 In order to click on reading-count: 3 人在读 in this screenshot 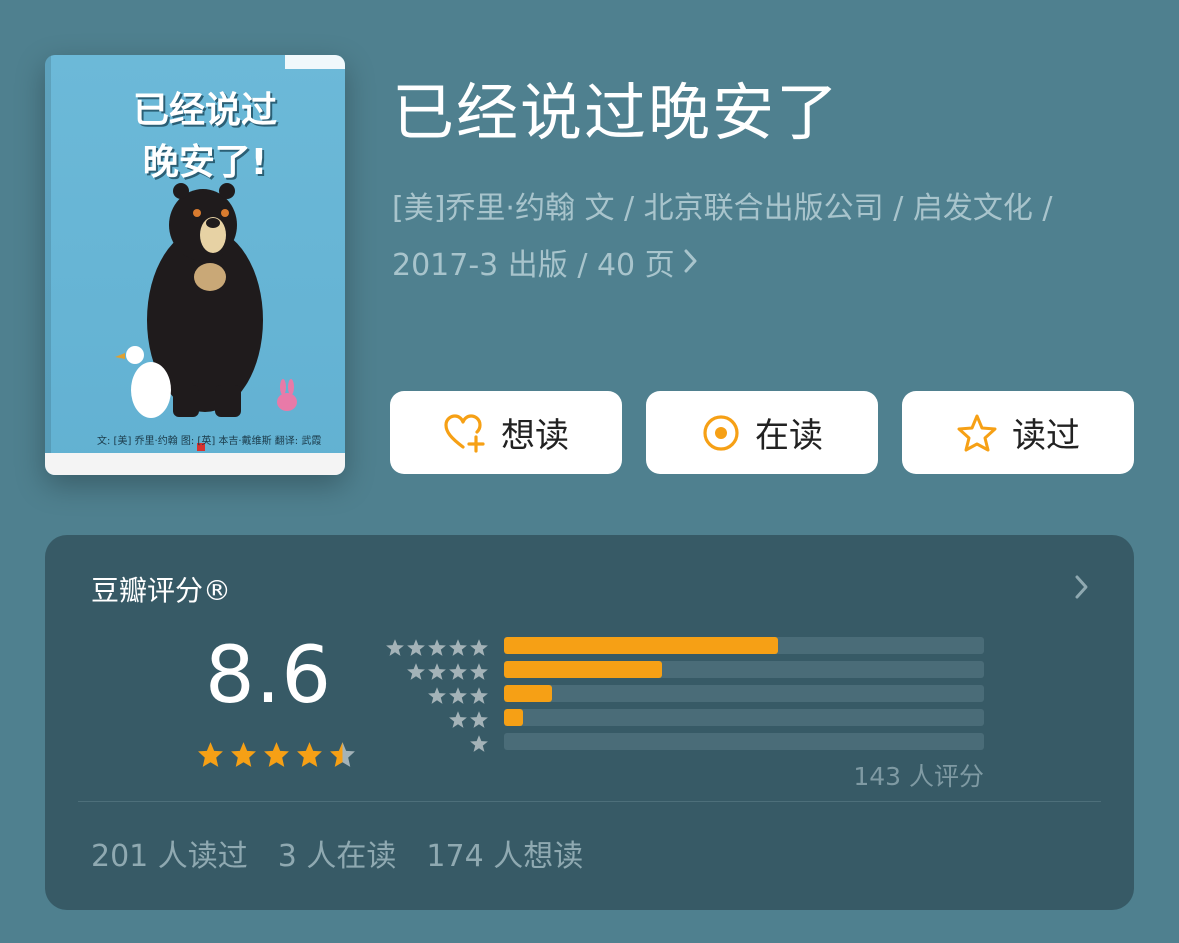, I will do `click(337, 853)`.